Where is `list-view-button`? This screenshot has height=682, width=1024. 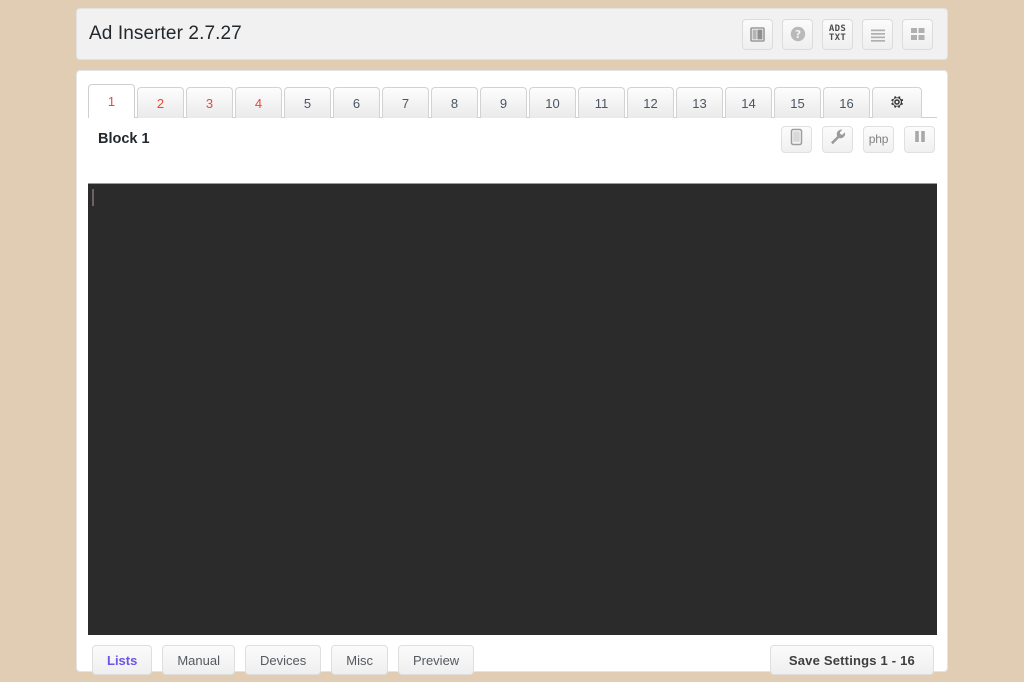
list-view-button is located at coordinates (877, 34).